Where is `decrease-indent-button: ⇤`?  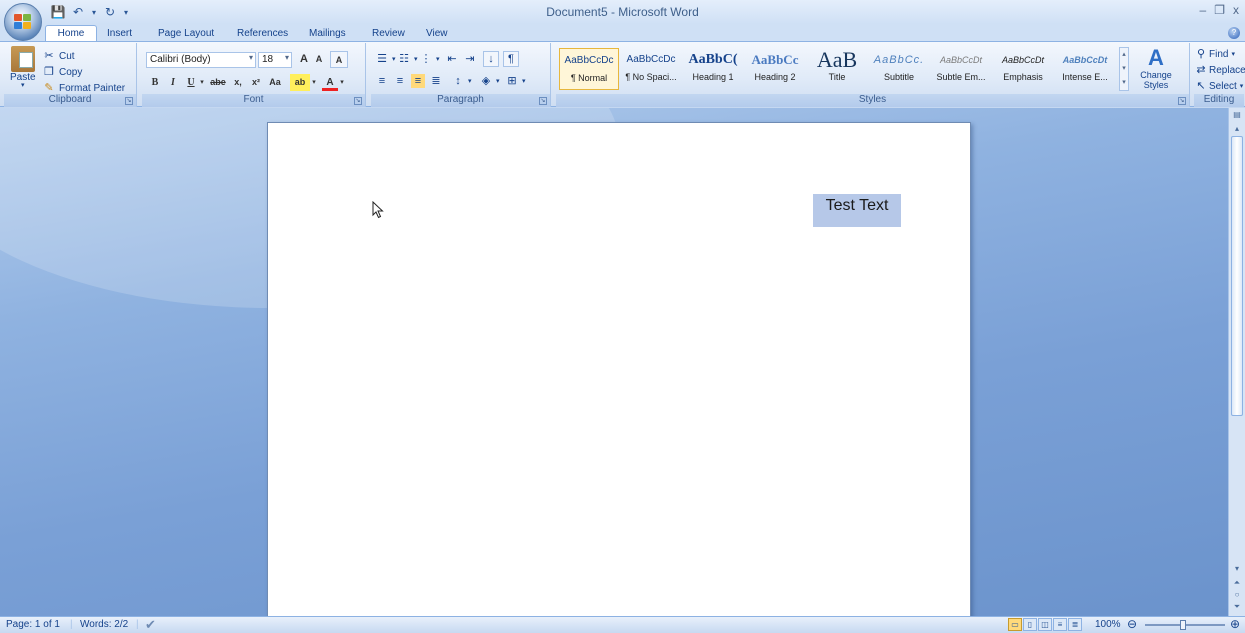 decrease-indent-button: ⇤ is located at coordinates (452, 59).